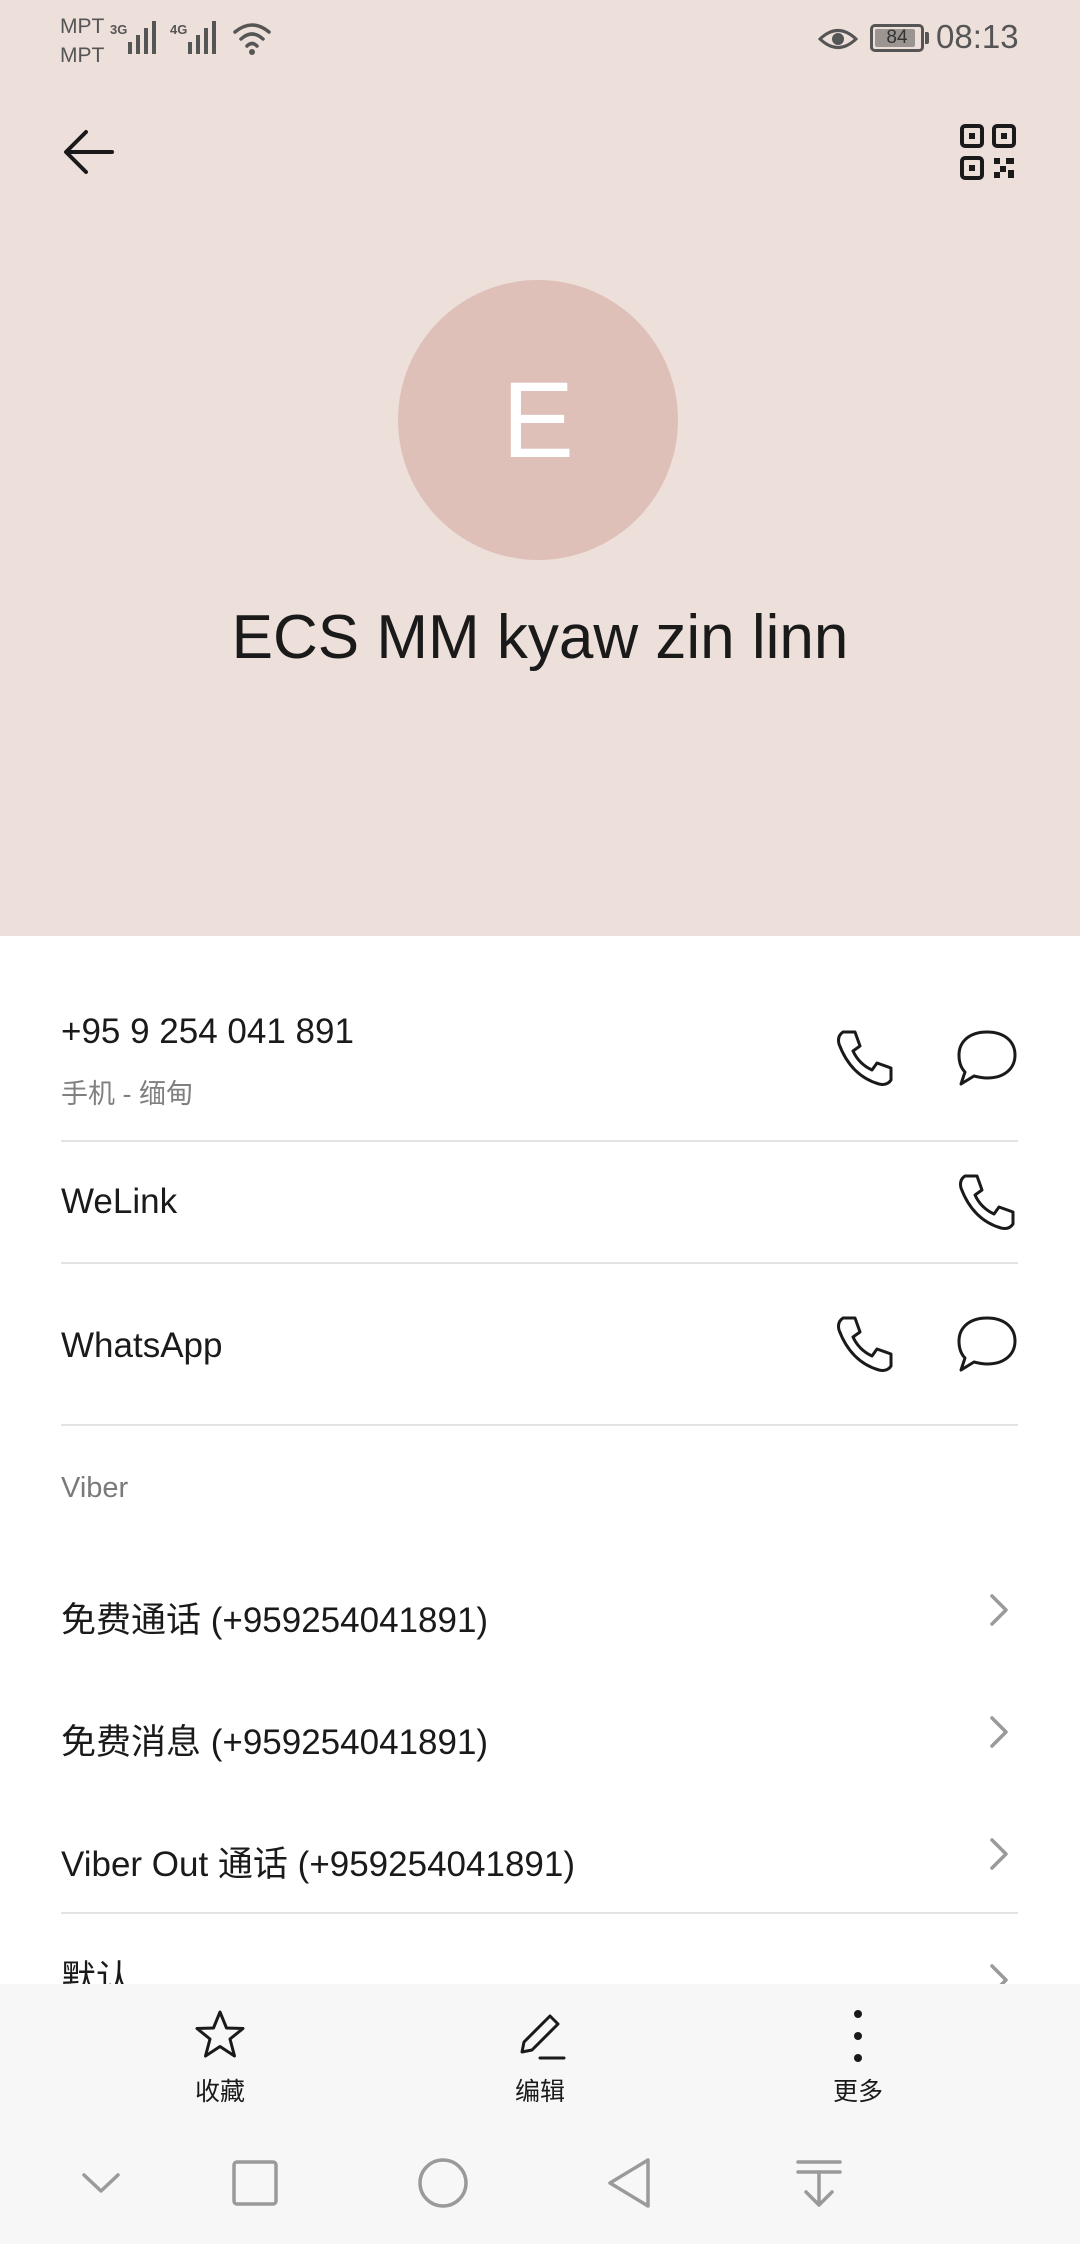  Describe the element at coordinates (82, 41) in the screenshot. I see `carrier-labels: MPT MPT` at that location.